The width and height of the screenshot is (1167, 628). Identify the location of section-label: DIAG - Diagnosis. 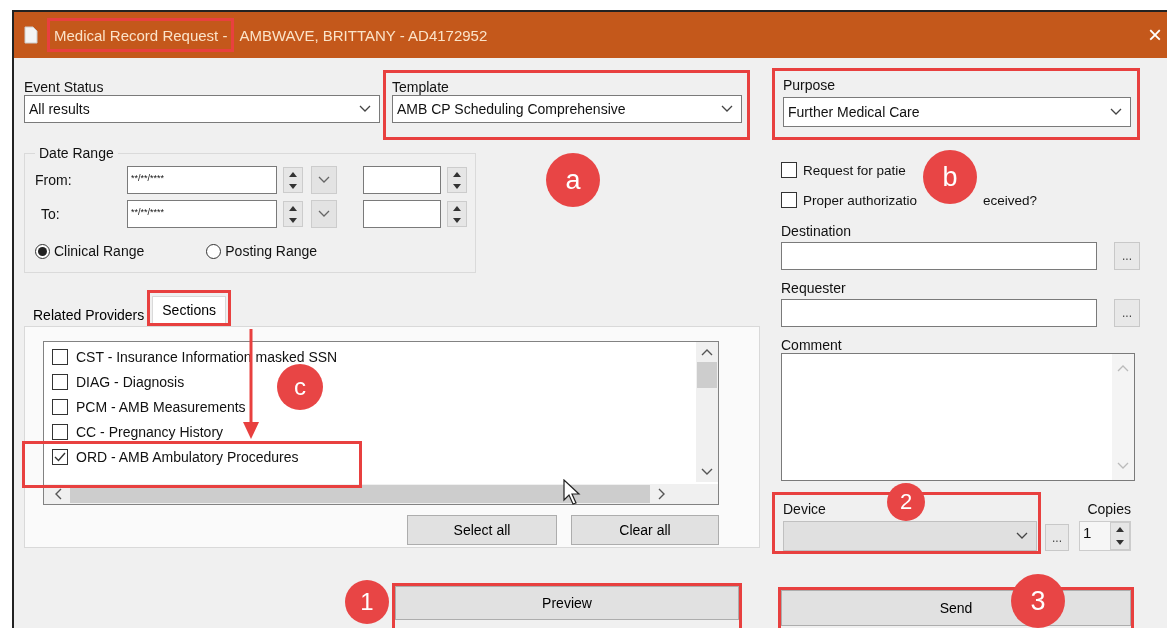
(130, 381).